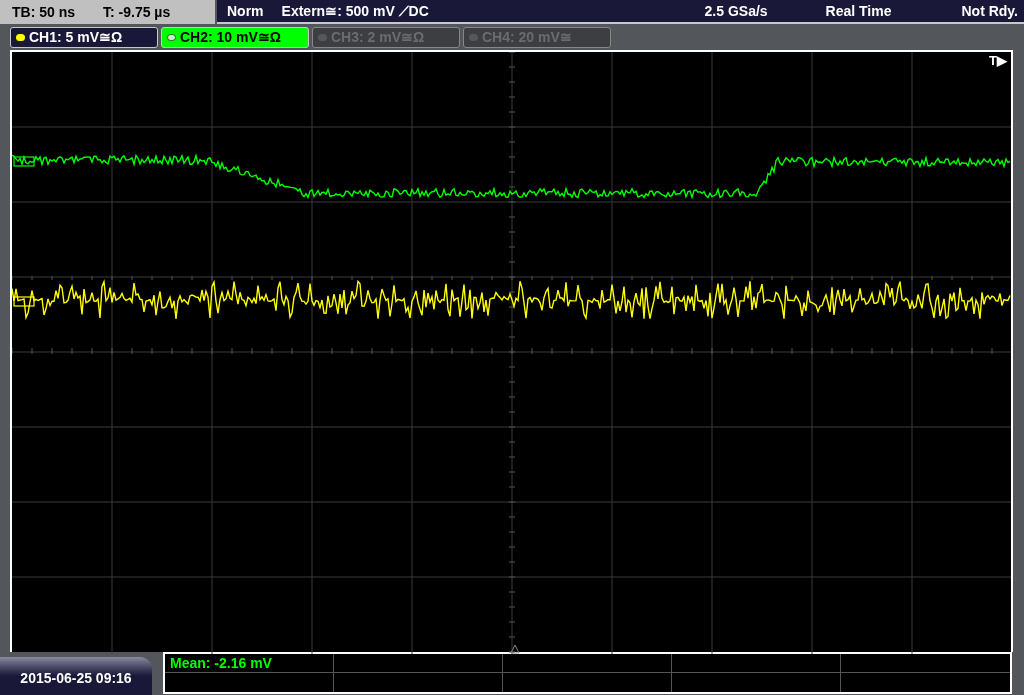 The height and width of the screenshot is (695, 1024). I want to click on trigger-source-label: Extern≅: 500 mV ⟋DC, so click(355, 11).